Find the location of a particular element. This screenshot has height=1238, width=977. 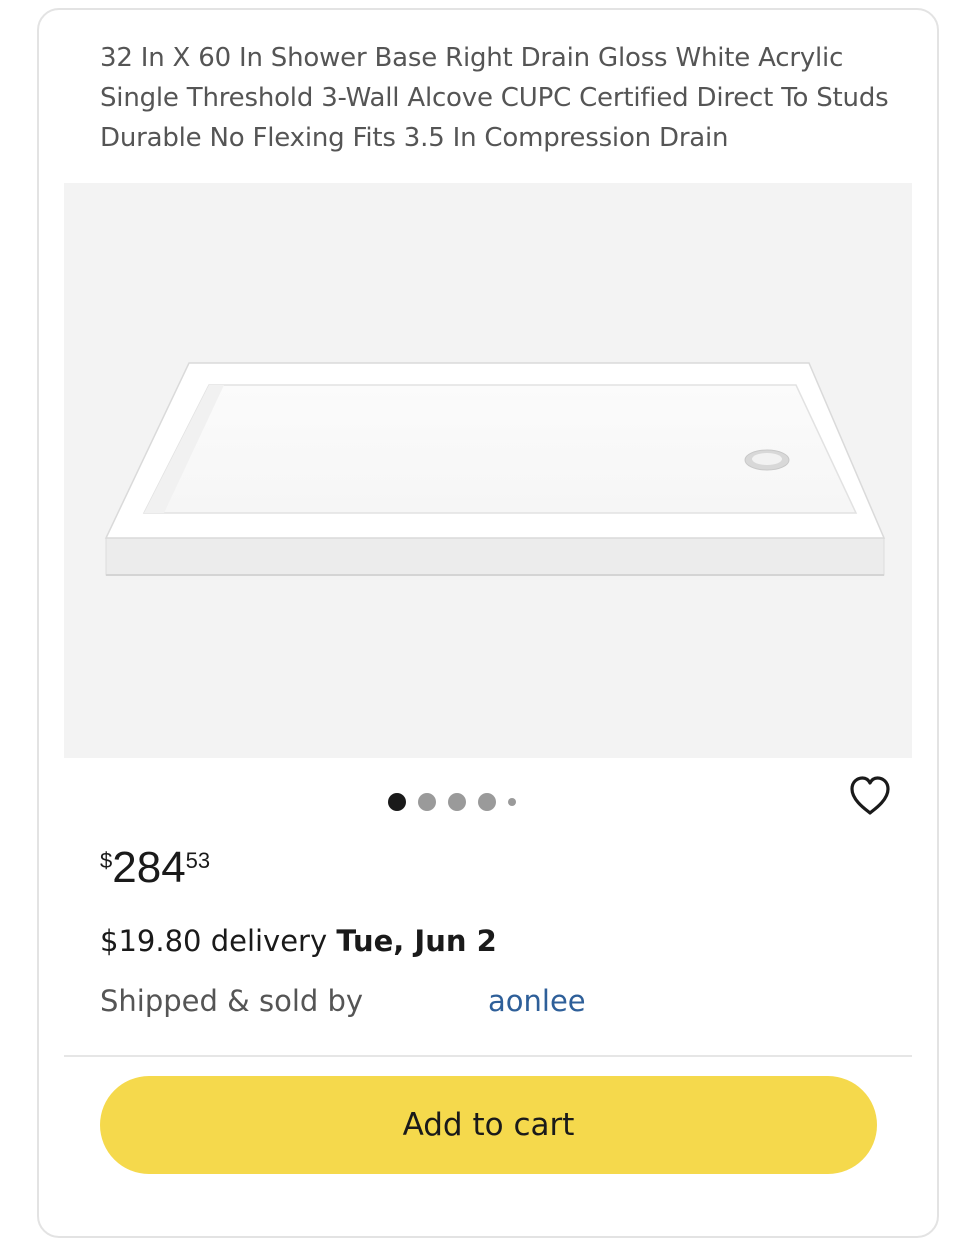

price-cents: 53 is located at coordinates (198, 860).